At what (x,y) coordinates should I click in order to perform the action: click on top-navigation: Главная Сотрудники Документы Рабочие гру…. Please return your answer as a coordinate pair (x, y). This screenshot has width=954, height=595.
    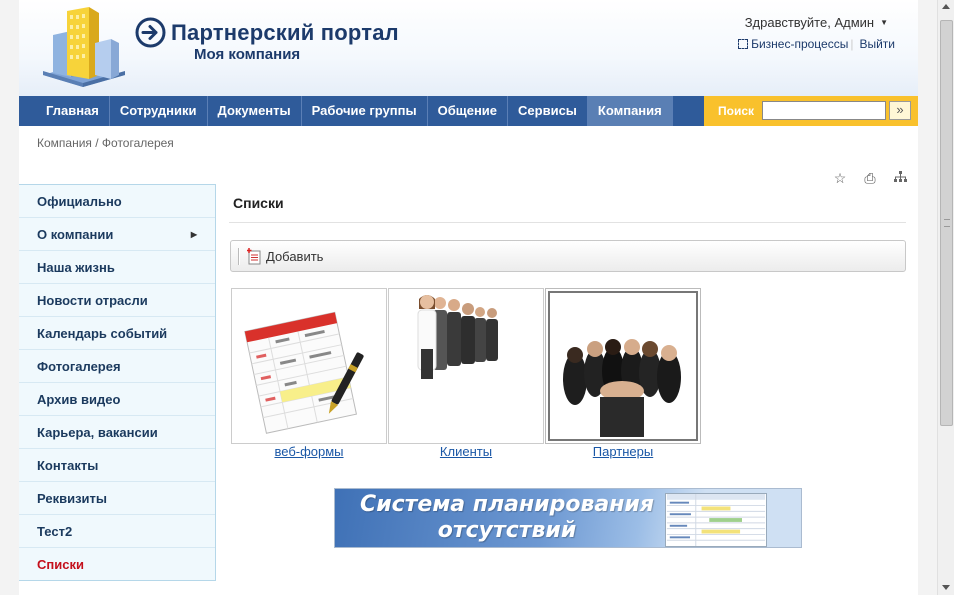
    Looking at the image, I should click on (468, 111).